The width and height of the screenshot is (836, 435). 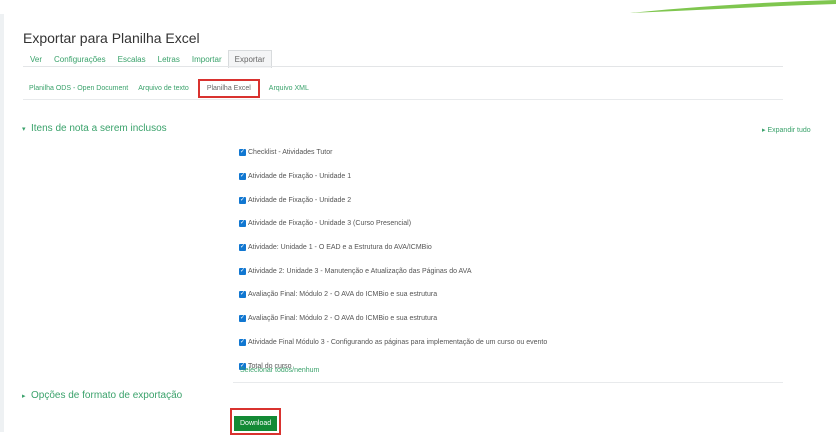 I want to click on grade-items-heading: Itens de nota a serem inclusos, so click(x=99, y=128).